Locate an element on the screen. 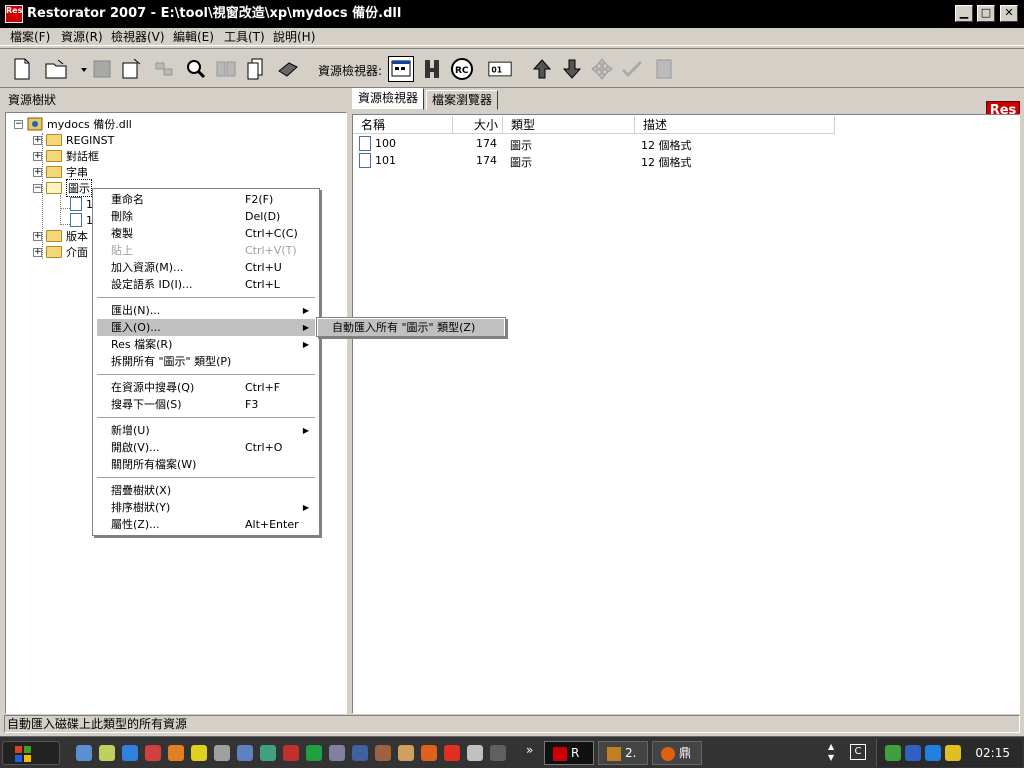 The height and width of the screenshot is (768, 1024). move-icon is located at coordinates (602, 69).